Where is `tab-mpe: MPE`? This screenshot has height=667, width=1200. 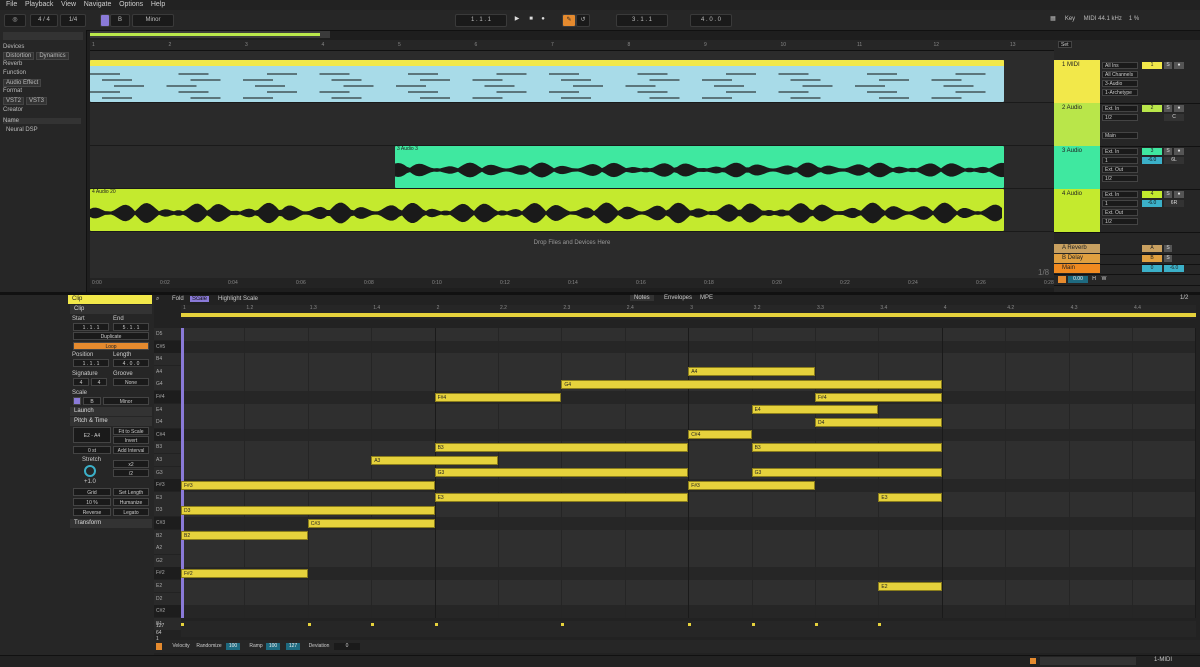 tab-mpe: MPE is located at coordinates (706, 298).